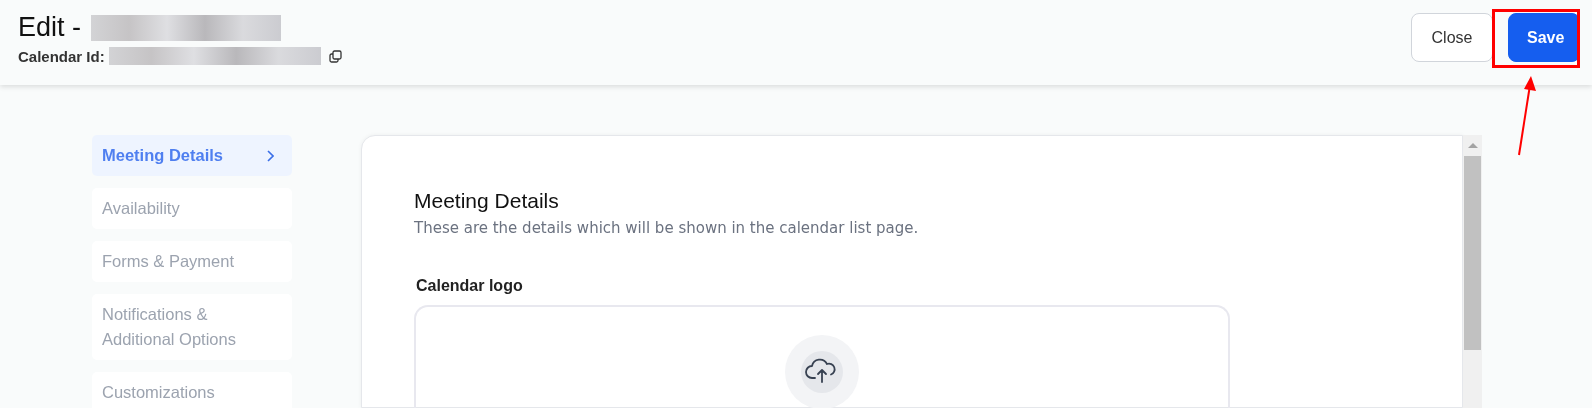  What do you see at coordinates (50, 27) in the screenshot?
I see `page-title: Edit -` at bounding box center [50, 27].